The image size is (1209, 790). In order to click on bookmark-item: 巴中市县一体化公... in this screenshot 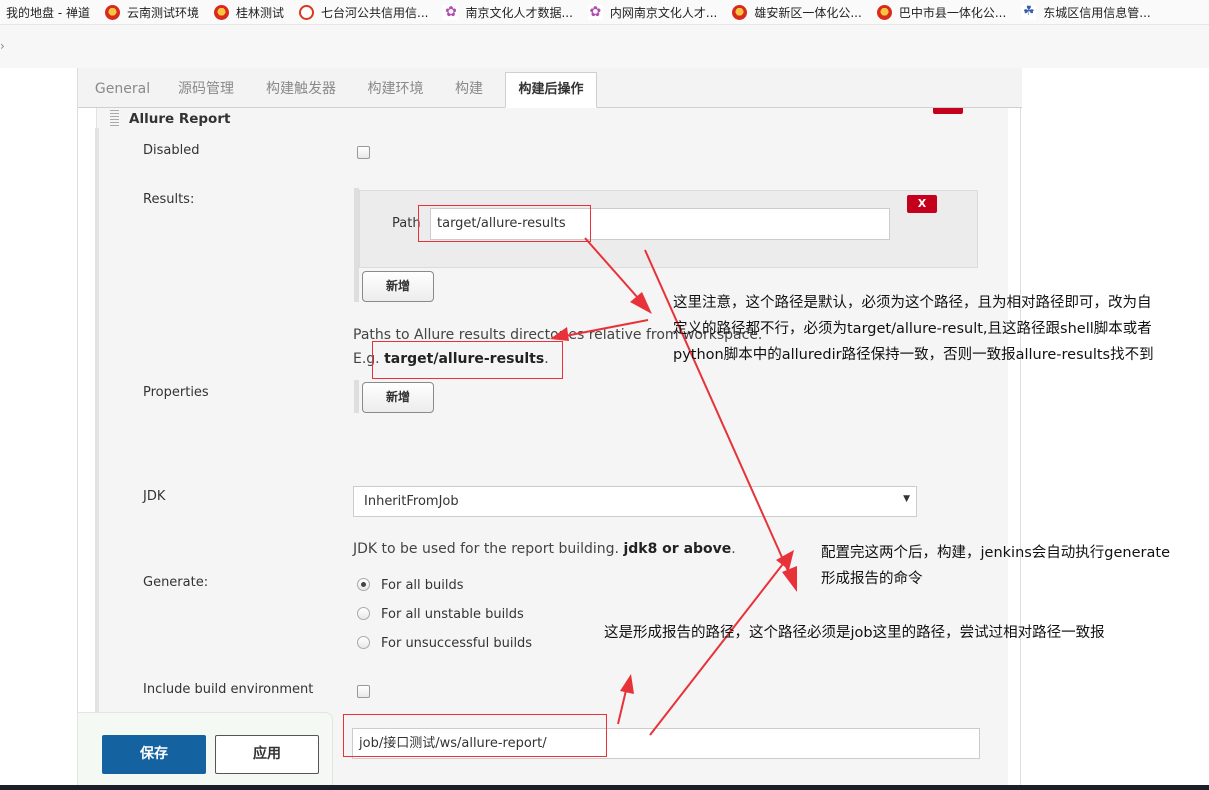, I will do `click(941, 12)`.